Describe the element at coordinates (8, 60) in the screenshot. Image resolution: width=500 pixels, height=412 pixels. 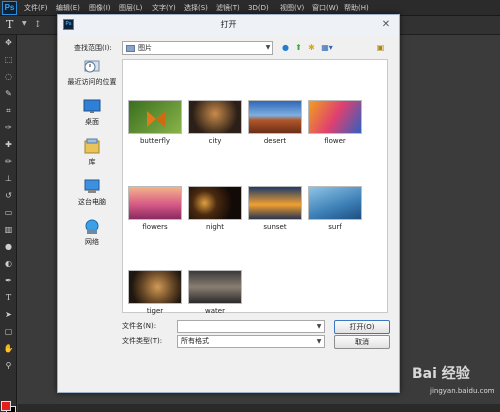
I see `marquee-tool-icon: ⬚` at that location.